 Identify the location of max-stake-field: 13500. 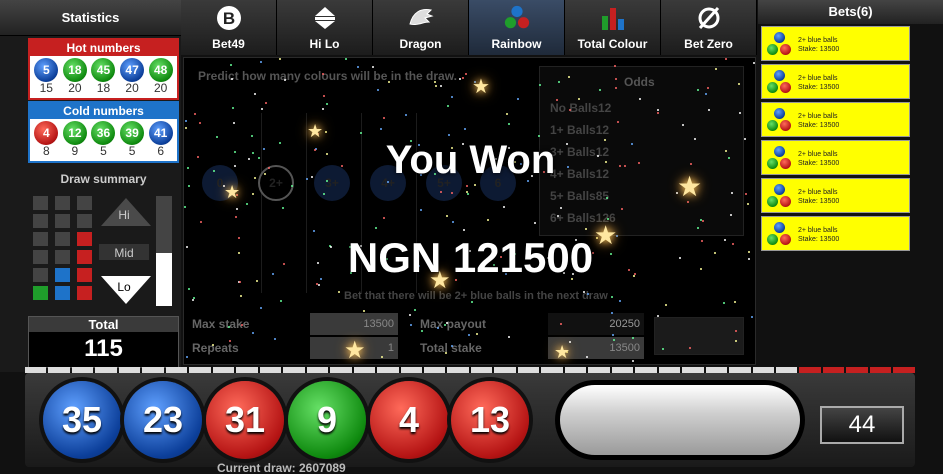
(354, 324).